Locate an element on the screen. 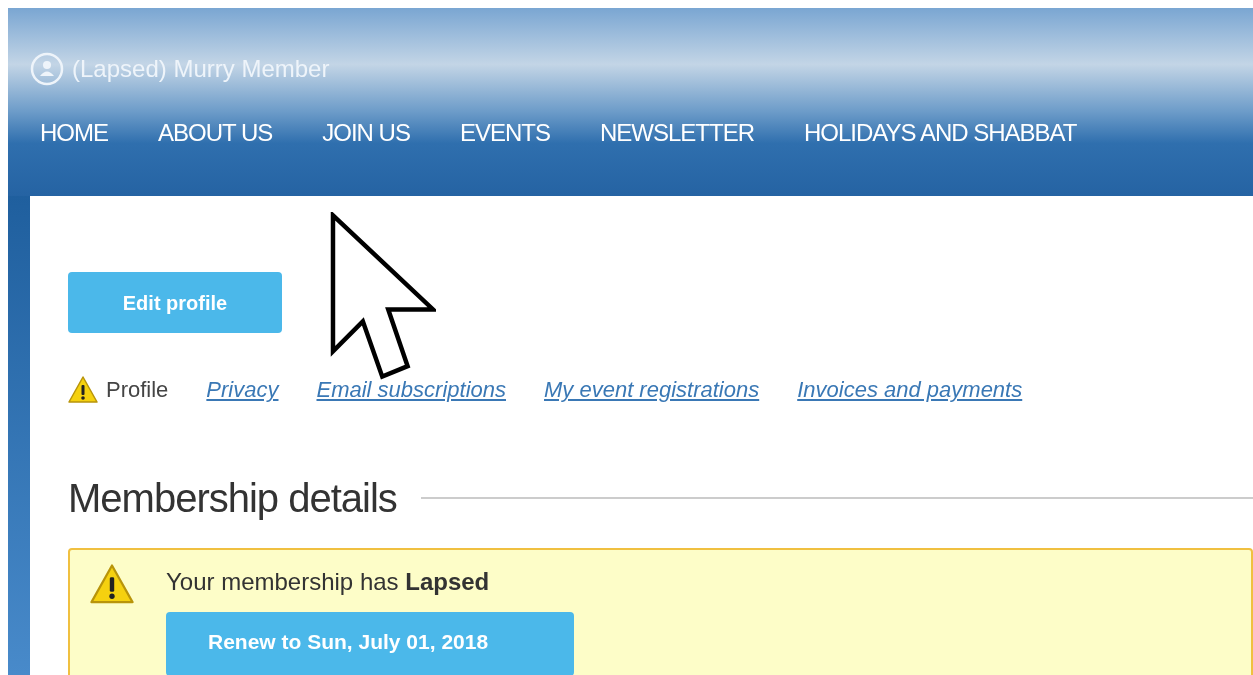 This screenshot has width=1253, height=675. nav-link: ABOUT US is located at coordinates (215, 133).